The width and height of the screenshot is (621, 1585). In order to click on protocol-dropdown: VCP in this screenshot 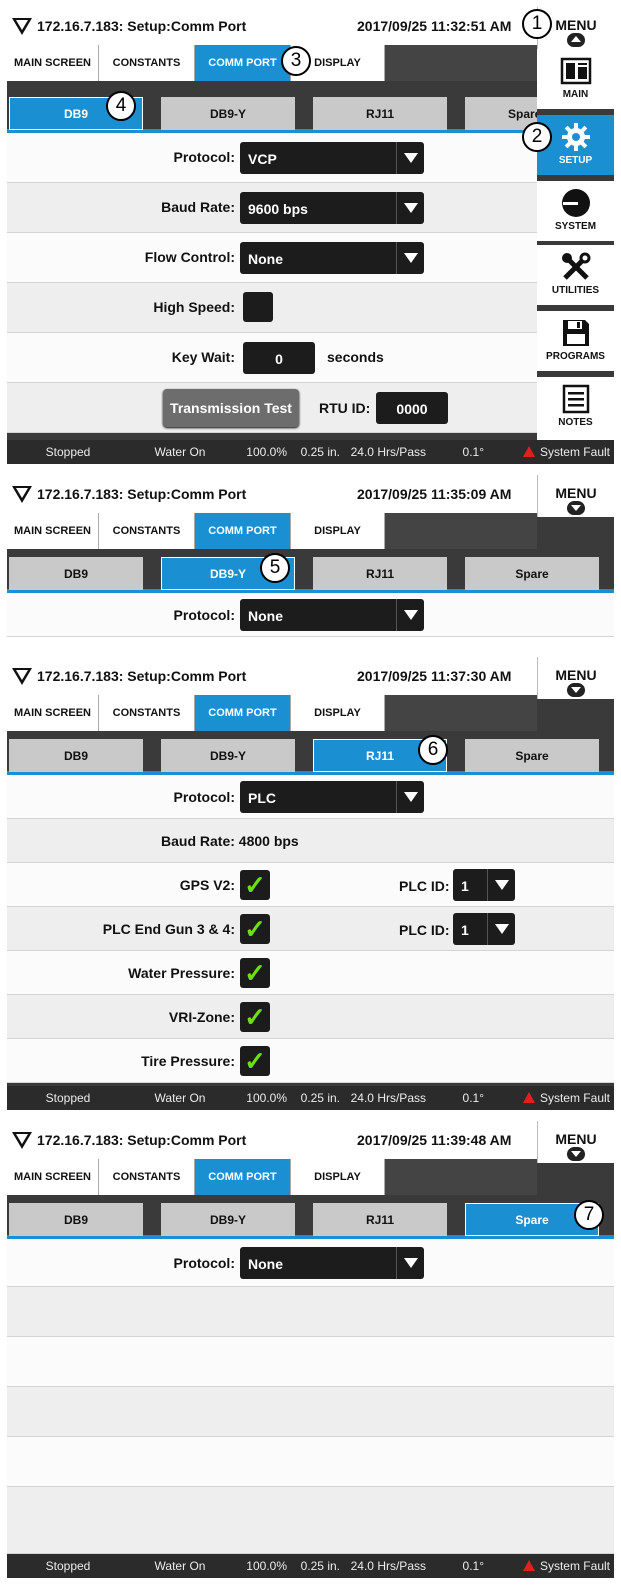, I will do `click(332, 158)`.